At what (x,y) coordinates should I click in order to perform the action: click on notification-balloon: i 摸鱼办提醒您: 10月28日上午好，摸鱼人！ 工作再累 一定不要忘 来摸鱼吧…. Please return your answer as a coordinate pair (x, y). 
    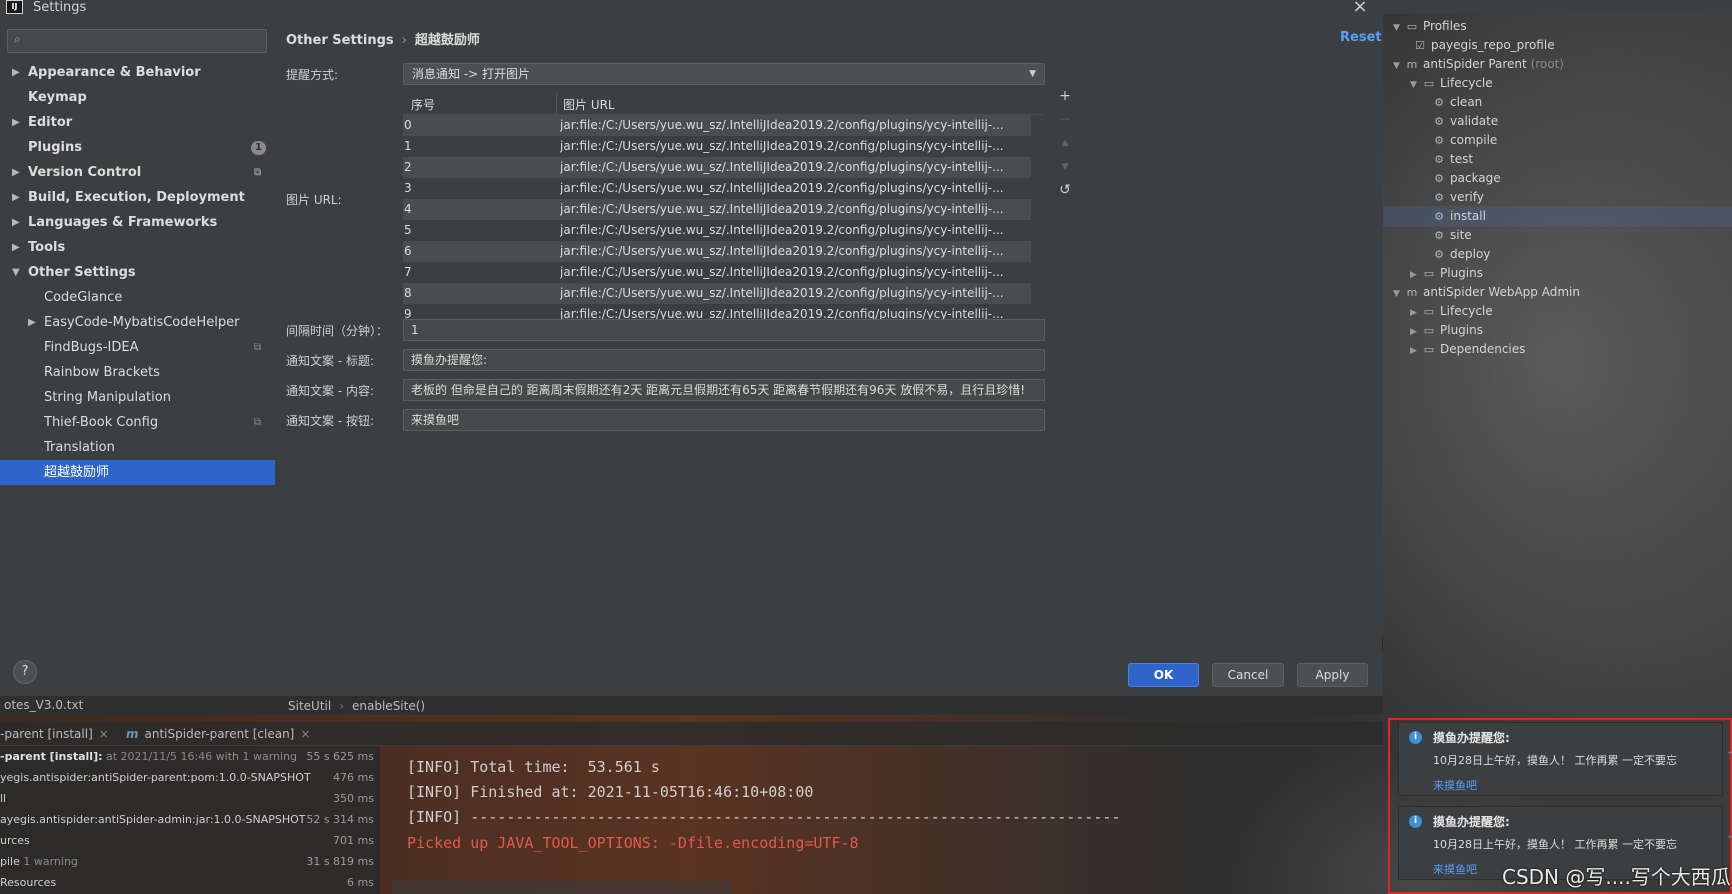
    Looking at the image, I should click on (1565, 759).